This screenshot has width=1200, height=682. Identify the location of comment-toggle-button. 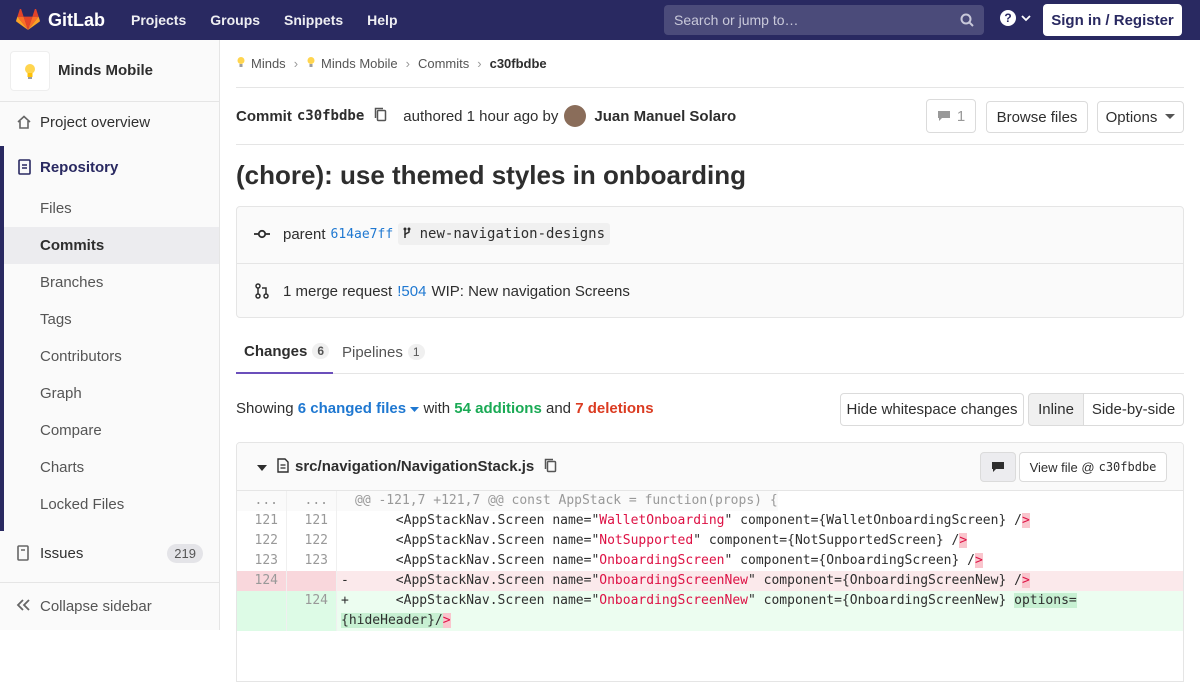
(998, 467).